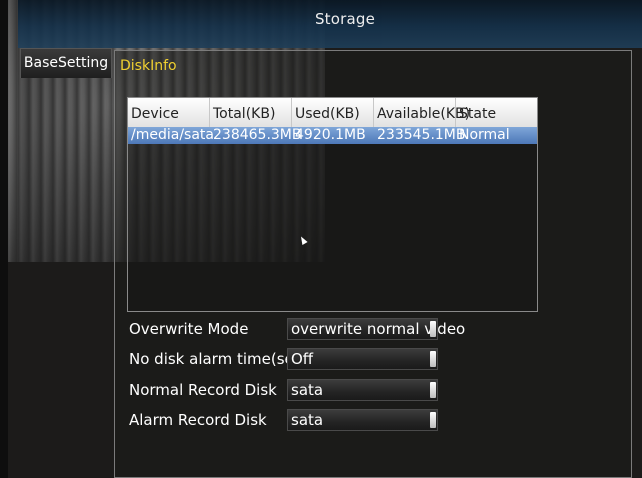 The width and height of the screenshot is (642, 478). I want to click on column-used: Used(KB), so click(333, 112).